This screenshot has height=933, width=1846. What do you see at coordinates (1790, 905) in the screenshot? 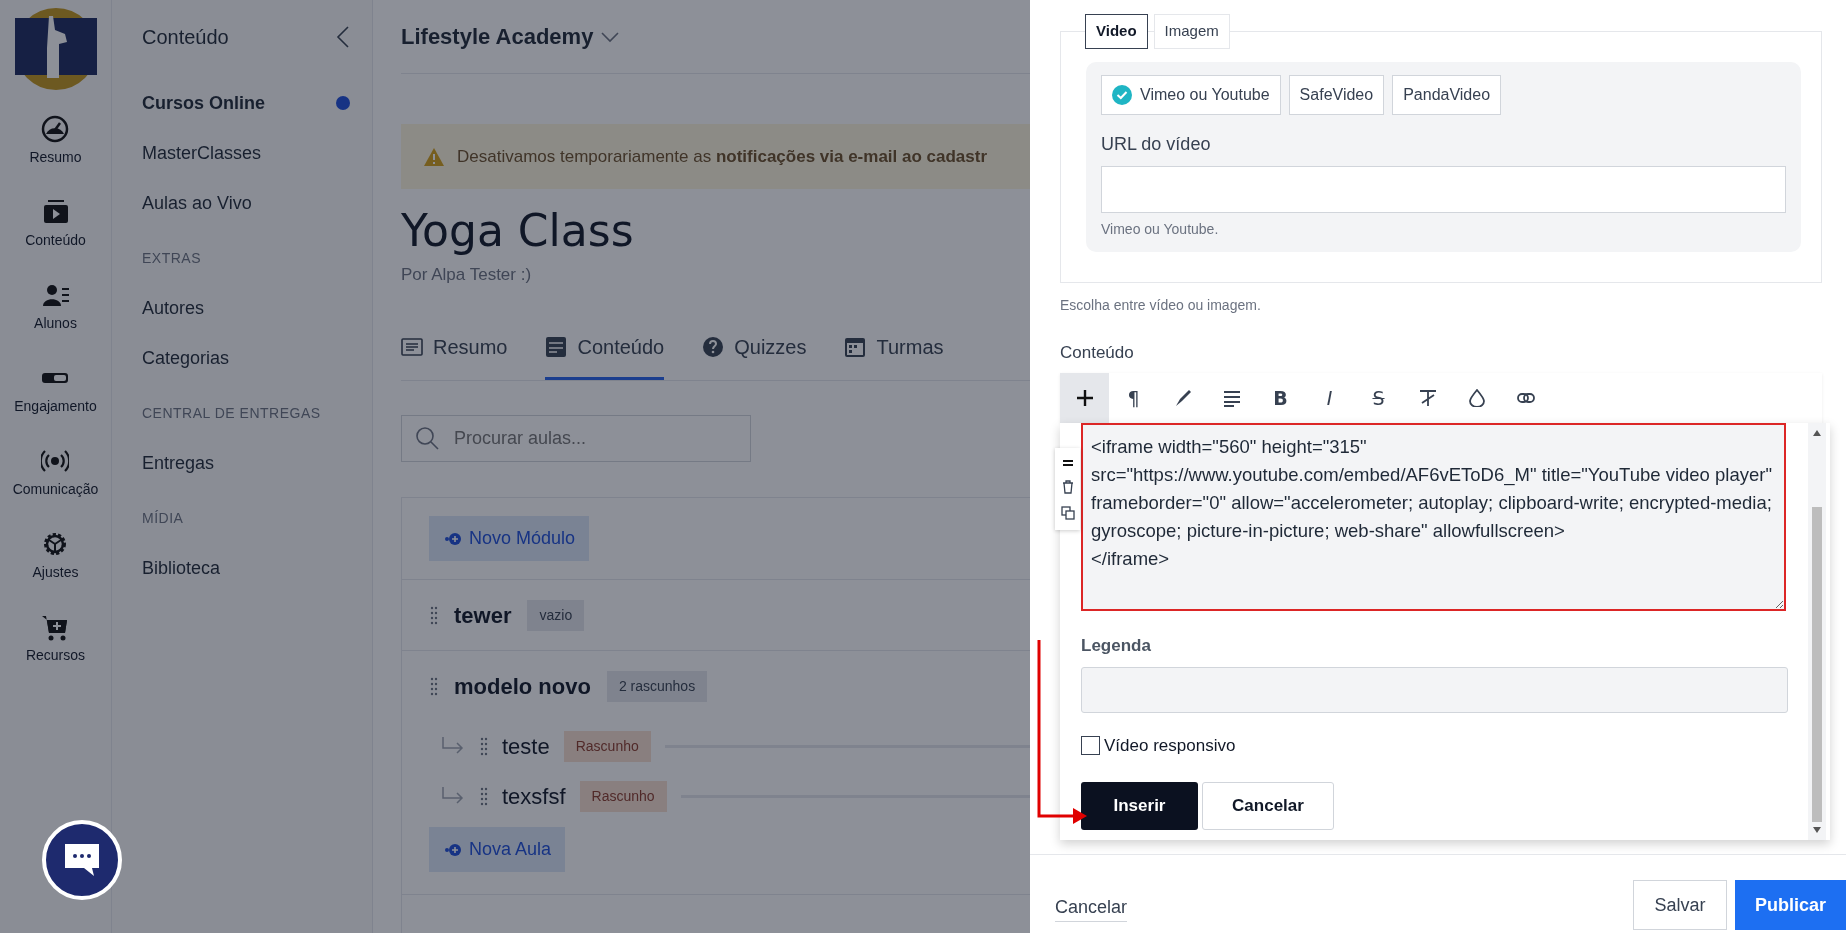
I see `publish-button: Publicar` at bounding box center [1790, 905].